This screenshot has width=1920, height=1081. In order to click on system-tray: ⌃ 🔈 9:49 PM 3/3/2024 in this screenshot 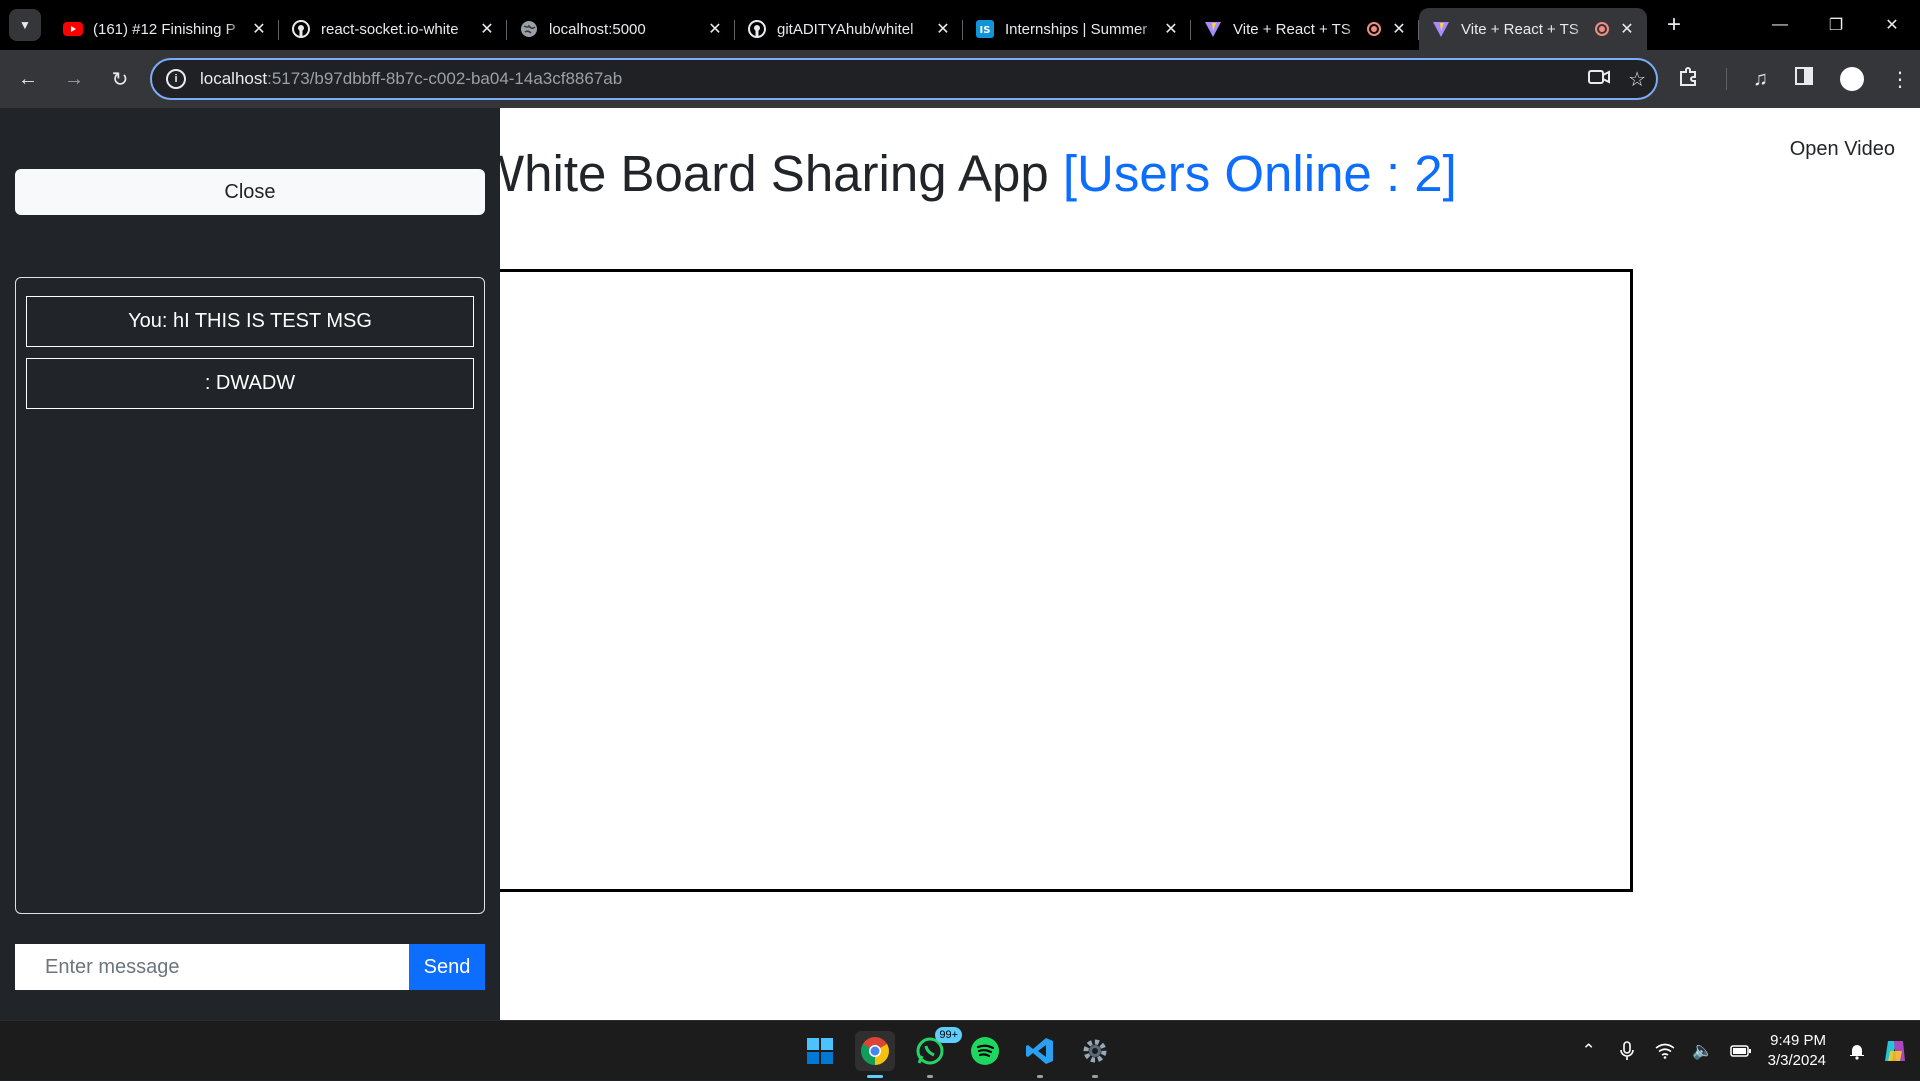, I will do `click(1745, 1051)`.